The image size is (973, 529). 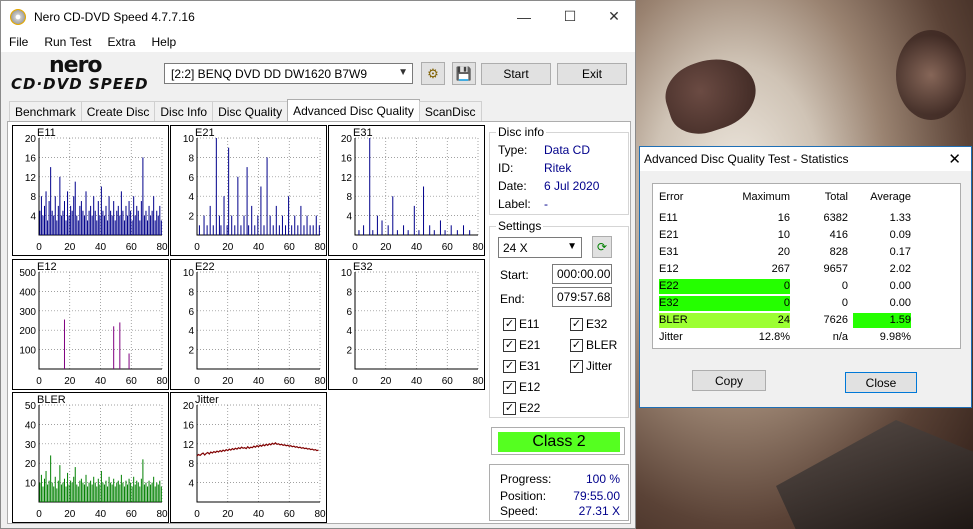 I want to click on tab-disc-quality: Disc Quality, so click(x=250, y=111).